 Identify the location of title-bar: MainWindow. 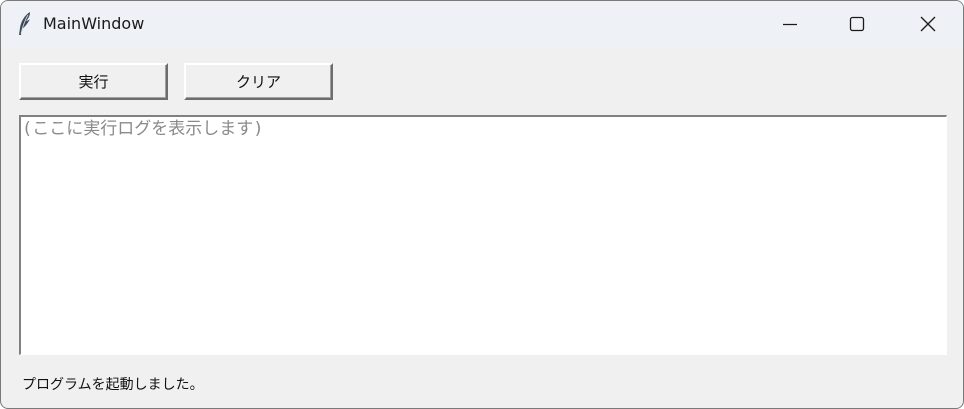
(482, 24).